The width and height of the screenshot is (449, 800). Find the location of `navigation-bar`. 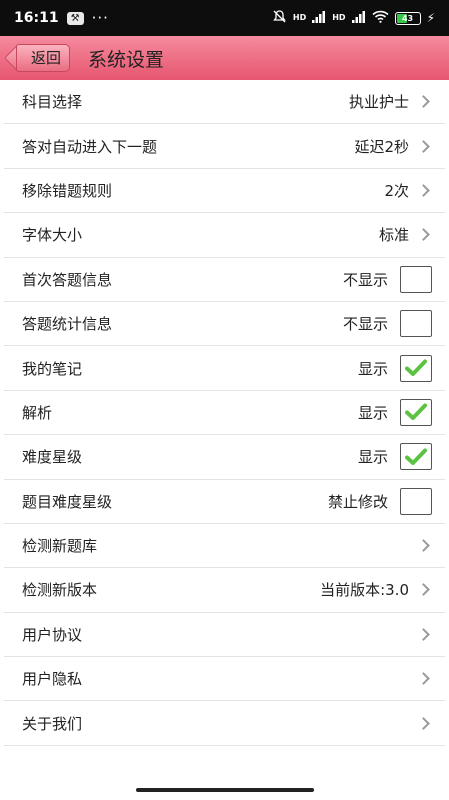

navigation-bar is located at coordinates (224, 789).